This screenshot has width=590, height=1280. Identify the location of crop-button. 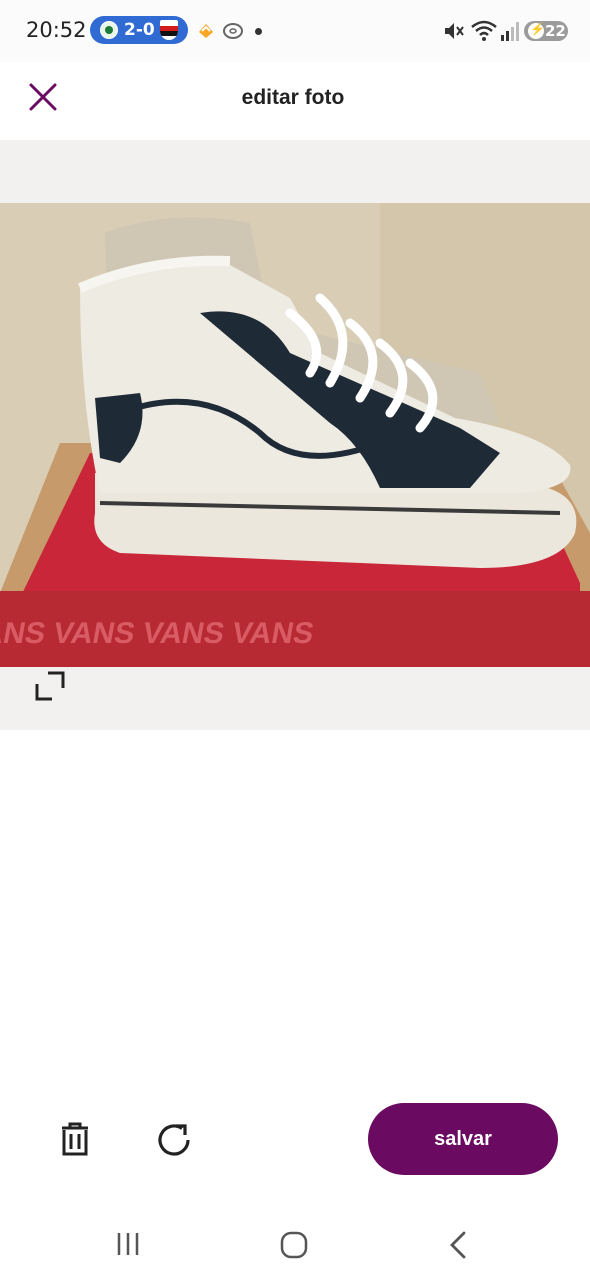
(50, 686).